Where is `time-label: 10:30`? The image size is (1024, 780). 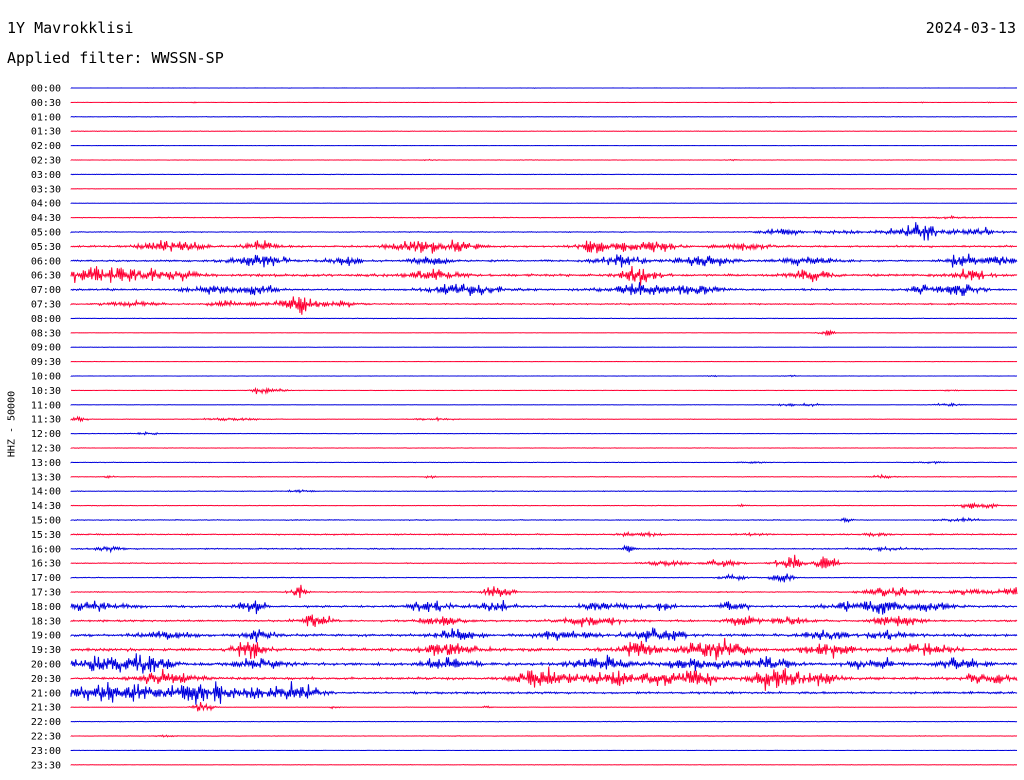
time-label: 10:30 is located at coordinates (46, 391).